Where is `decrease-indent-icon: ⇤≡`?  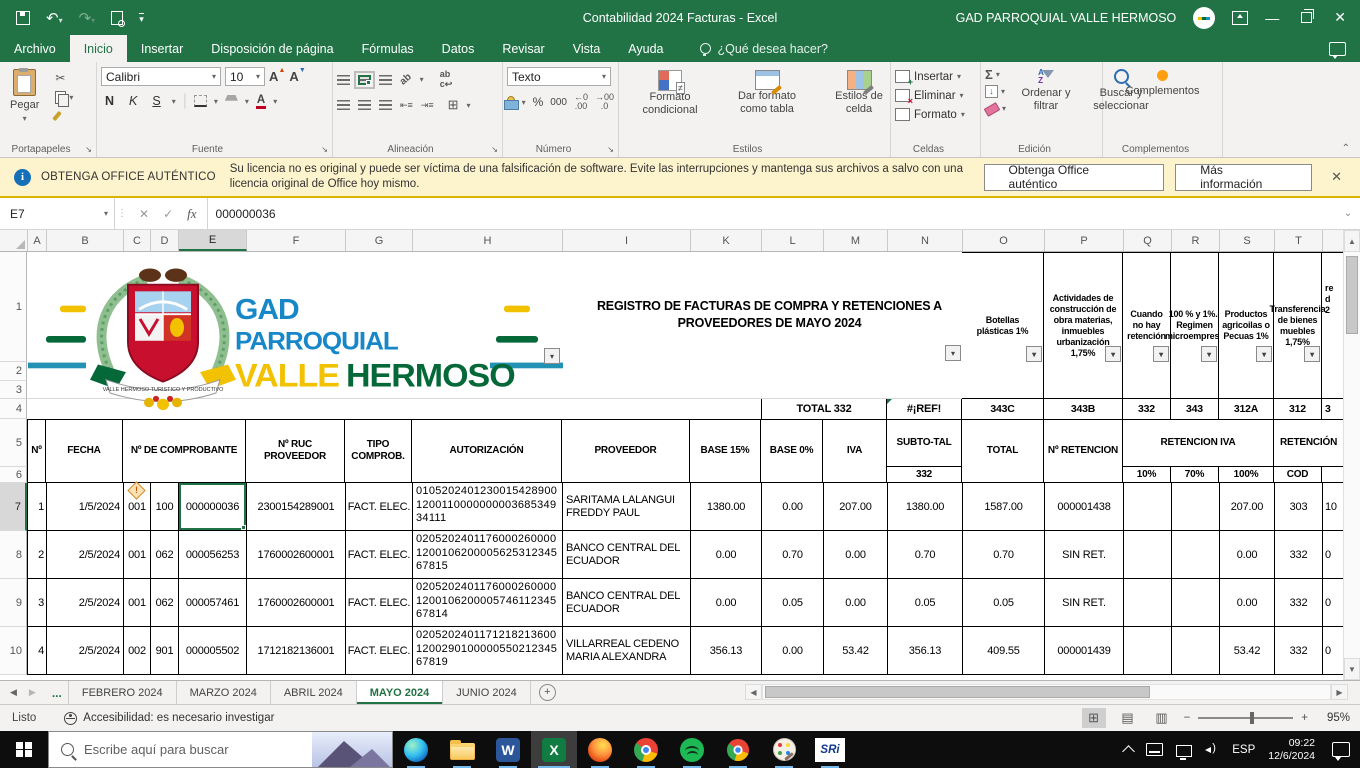 decrease-indent-icon: ⇤≡ is located at coordinates (406, 105).